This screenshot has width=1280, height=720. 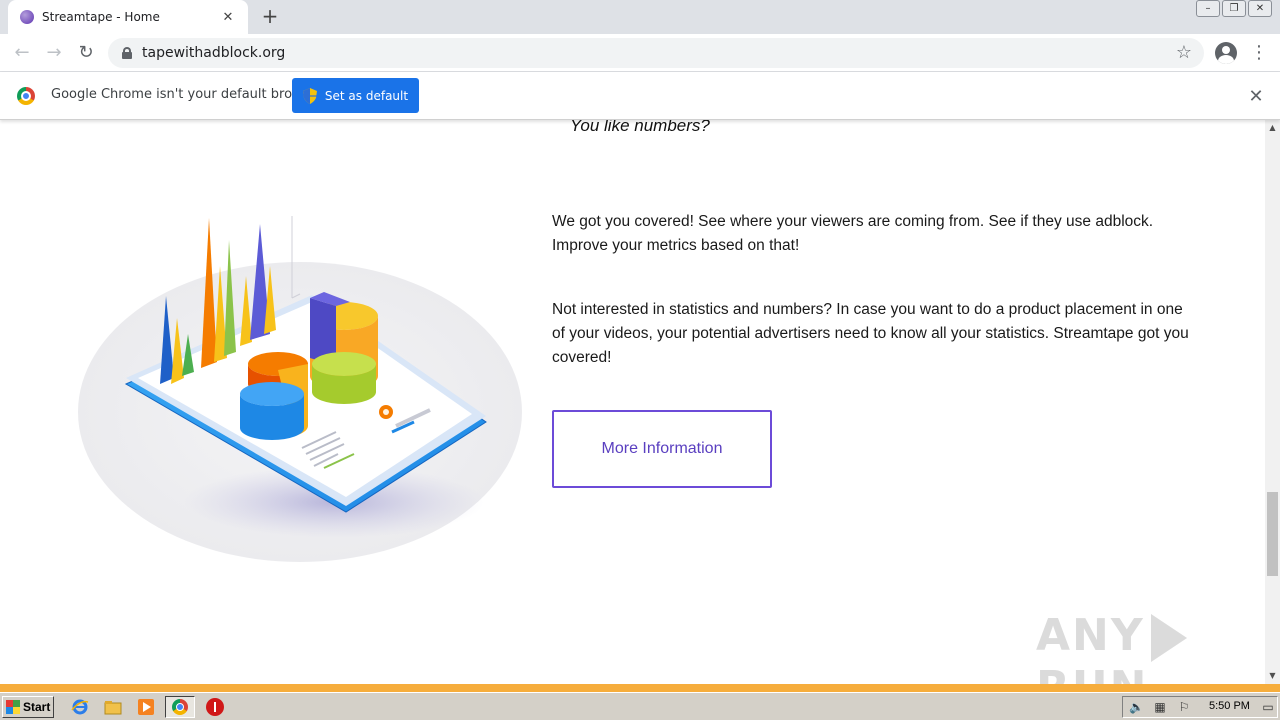 I want to click on minimize-button: –, so click(x=1208, y=8).